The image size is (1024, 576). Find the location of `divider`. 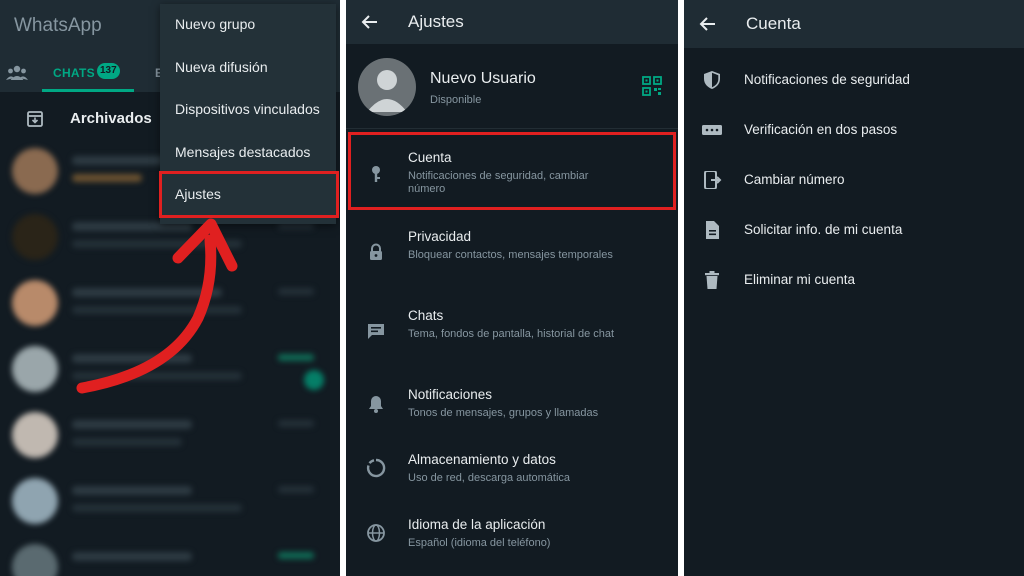

divider is located at coordinates (512, 128).